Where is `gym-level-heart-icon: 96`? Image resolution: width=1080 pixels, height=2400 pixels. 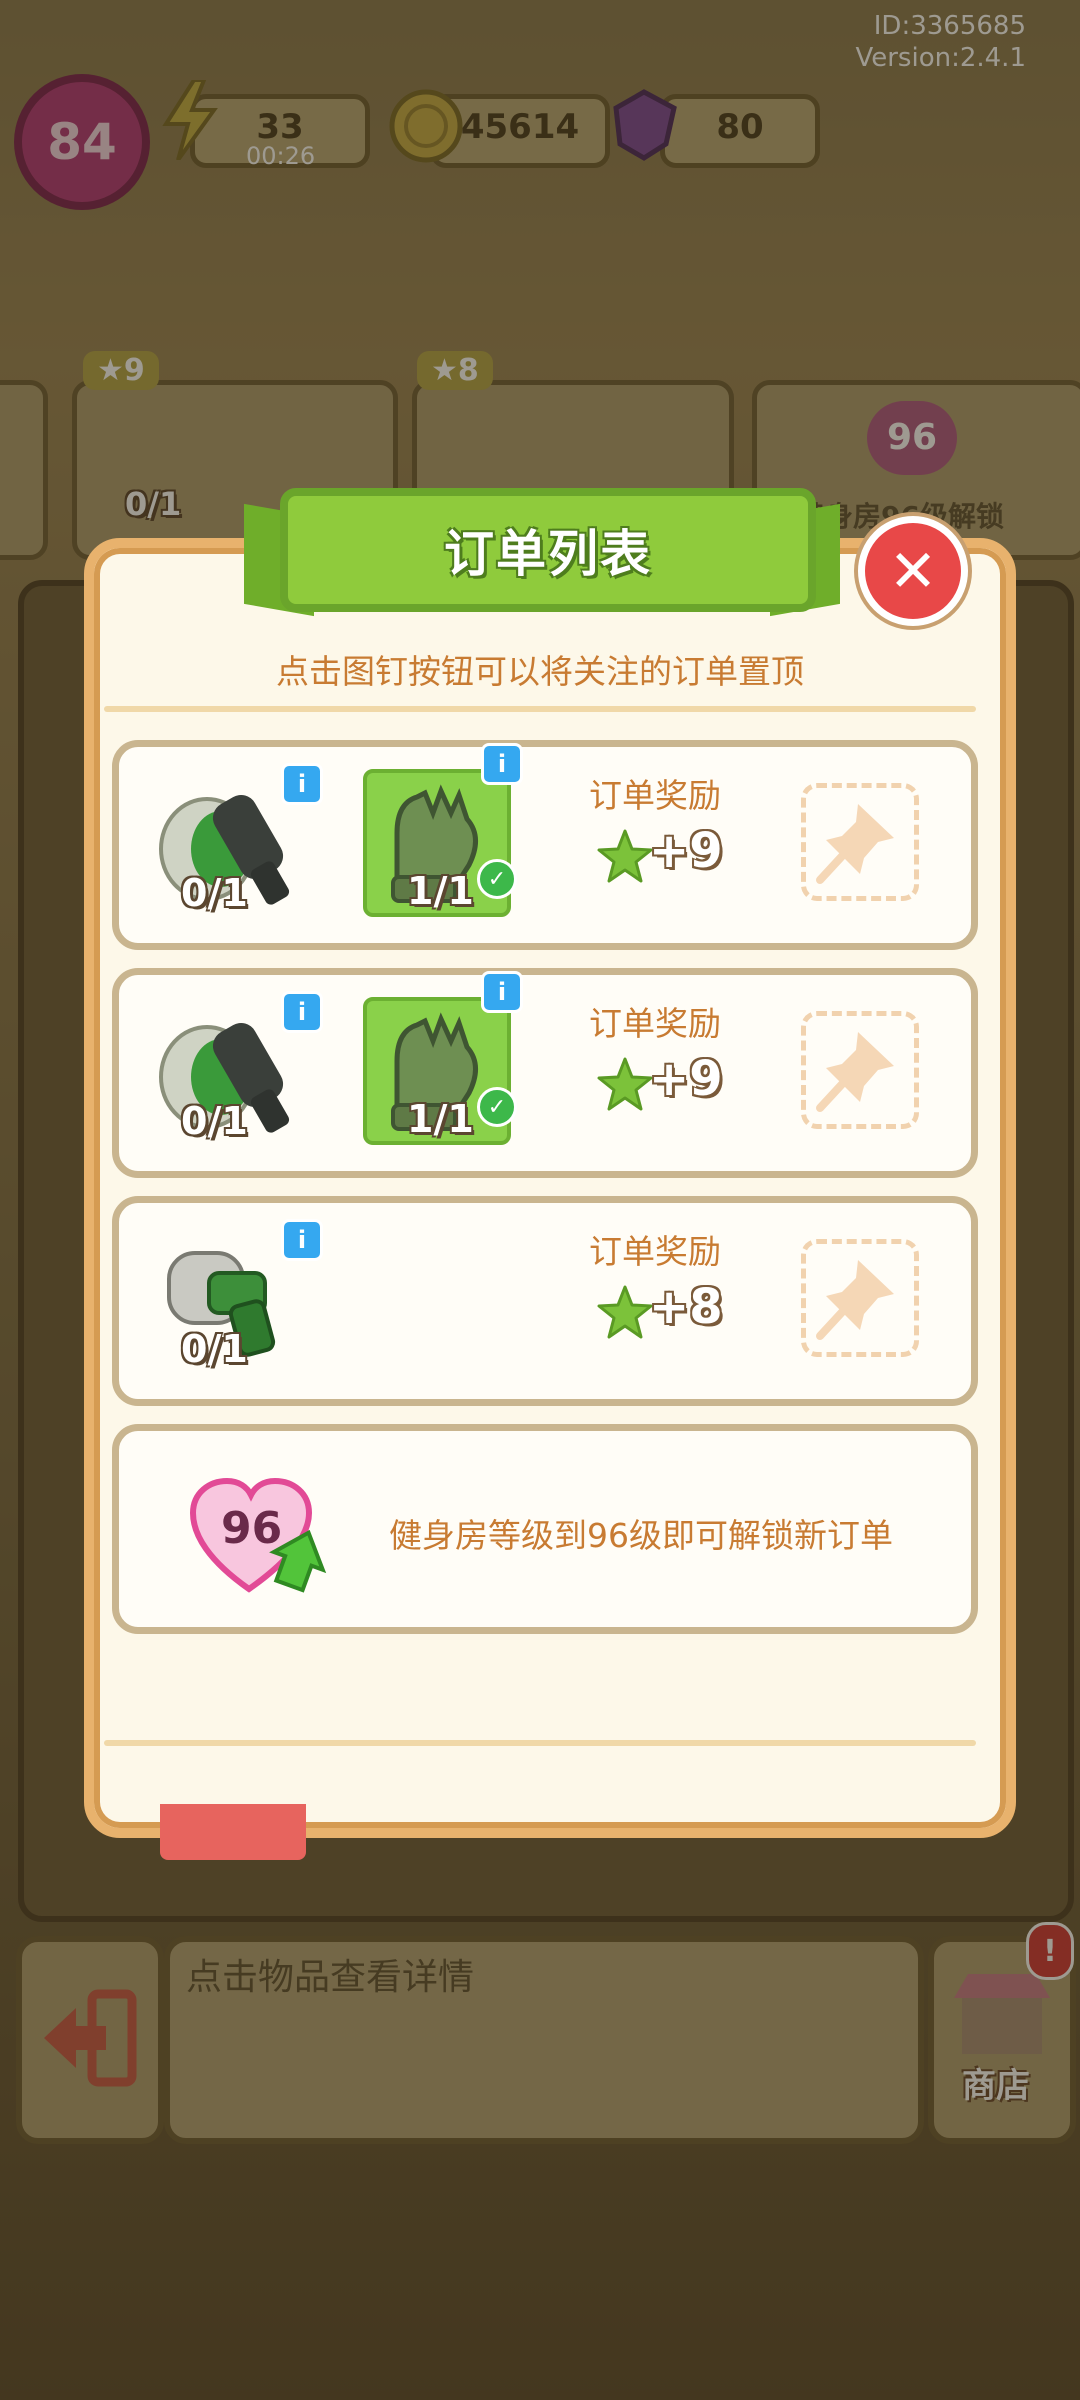
gym-level-heart-icon: 96 is located at coordinates (269, 1539).